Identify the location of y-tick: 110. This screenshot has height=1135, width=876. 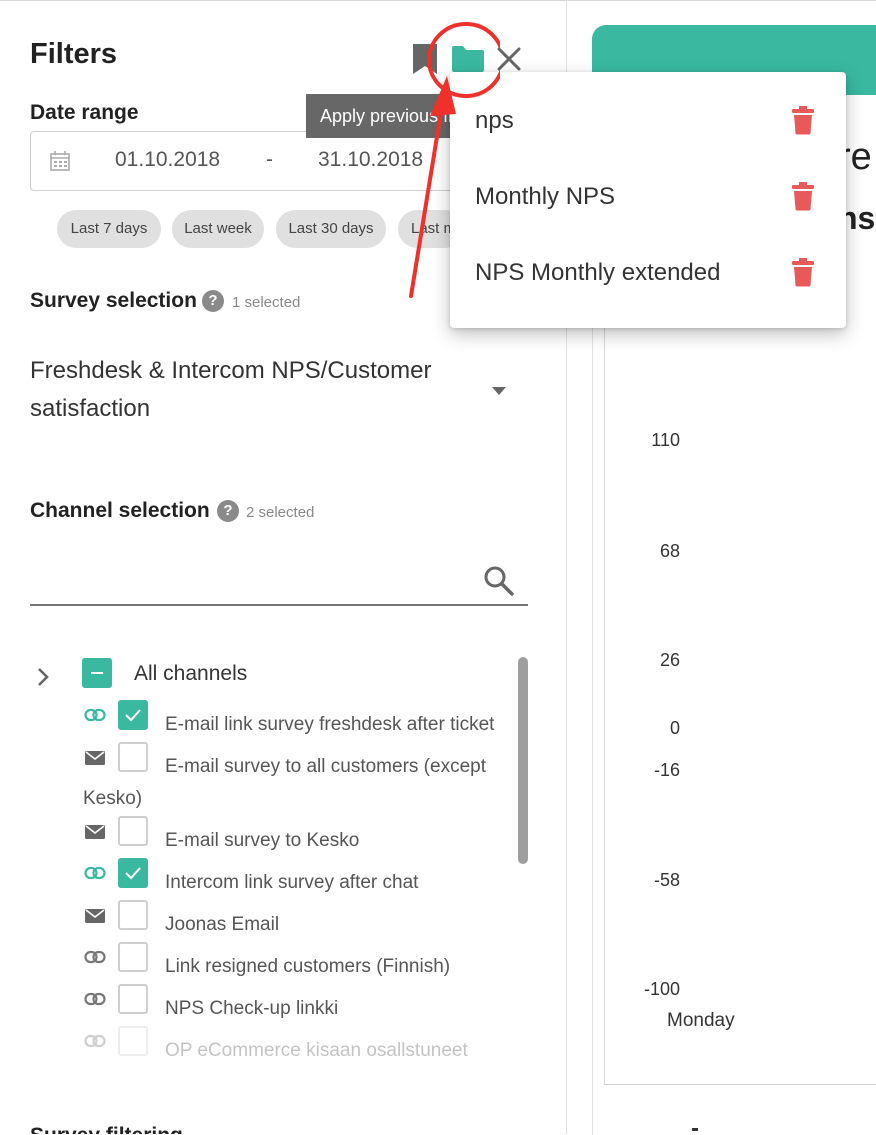
(665, 440).